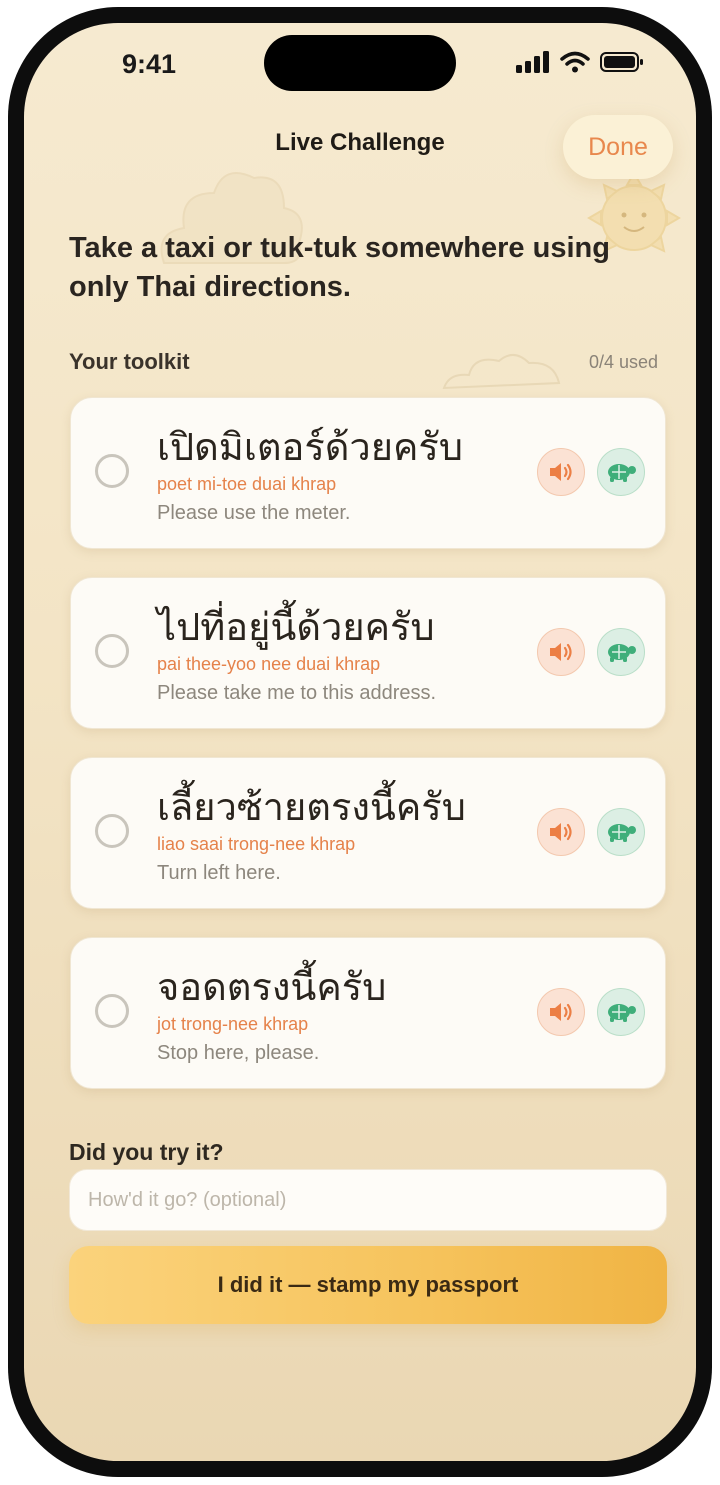 This screenshot has height=1485, width=720. I want to click on toolkit-label: Your toolkit, so click(129, 361).